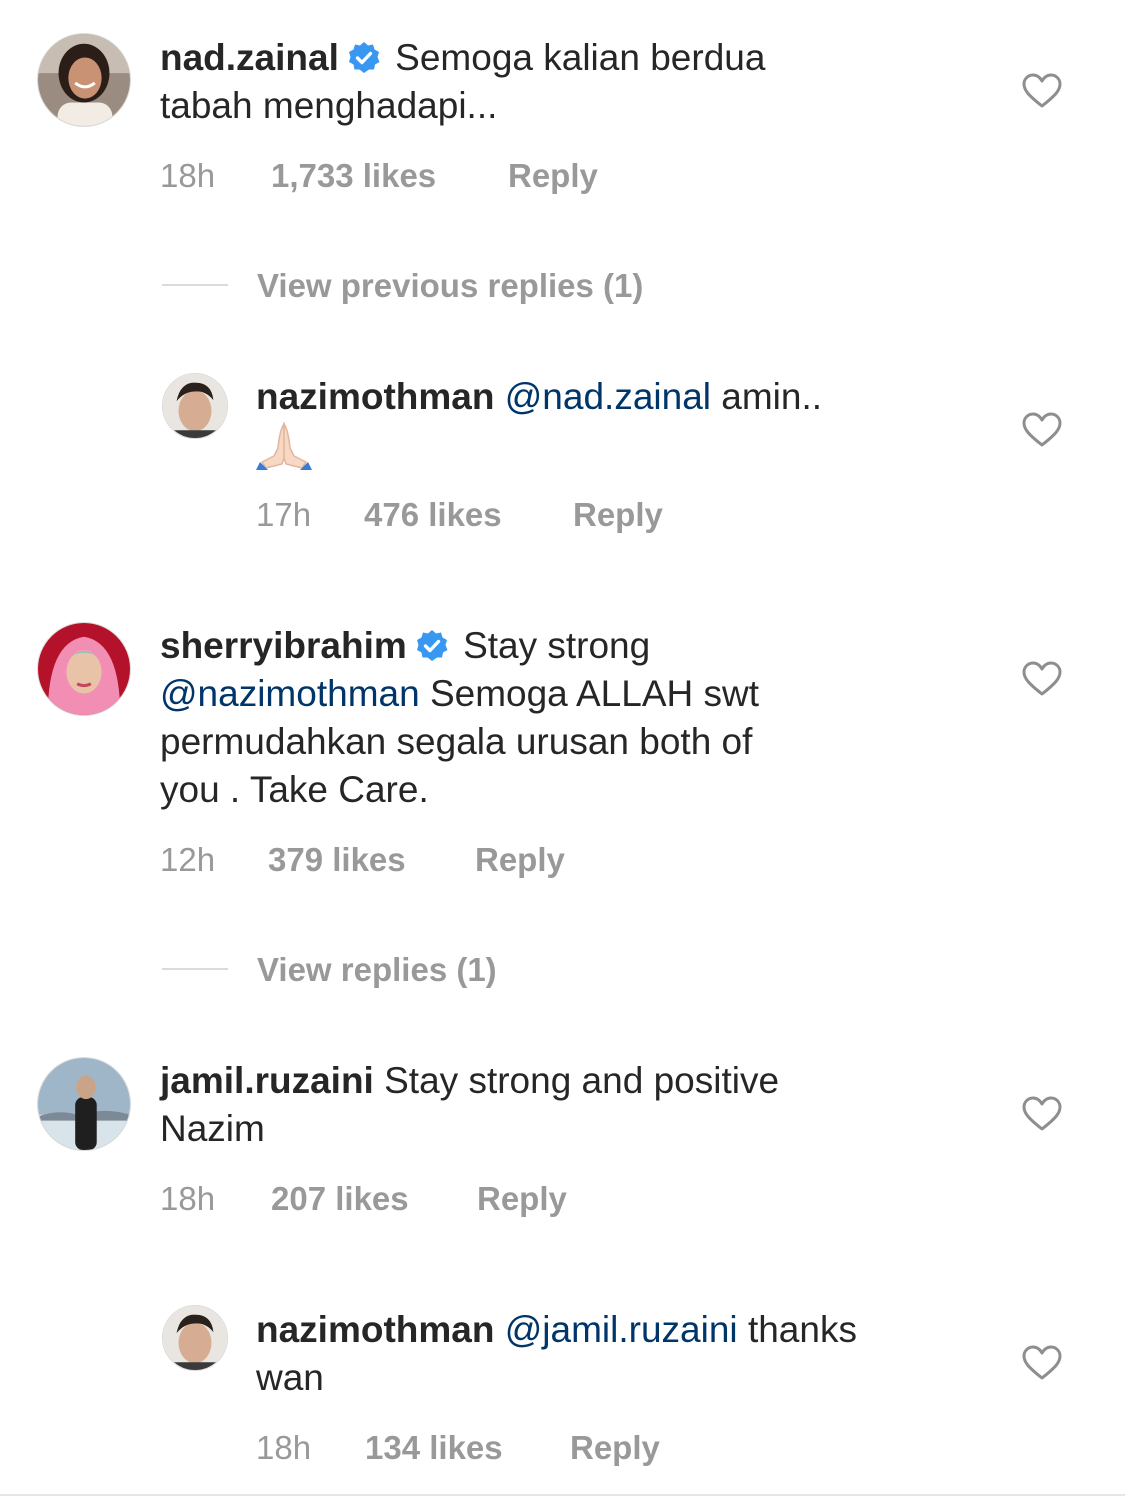 Image resolution: width=1125 pixels, height=1498 pixels. I want to click on avatar-sherryibrahim-image, so click(84, 669).